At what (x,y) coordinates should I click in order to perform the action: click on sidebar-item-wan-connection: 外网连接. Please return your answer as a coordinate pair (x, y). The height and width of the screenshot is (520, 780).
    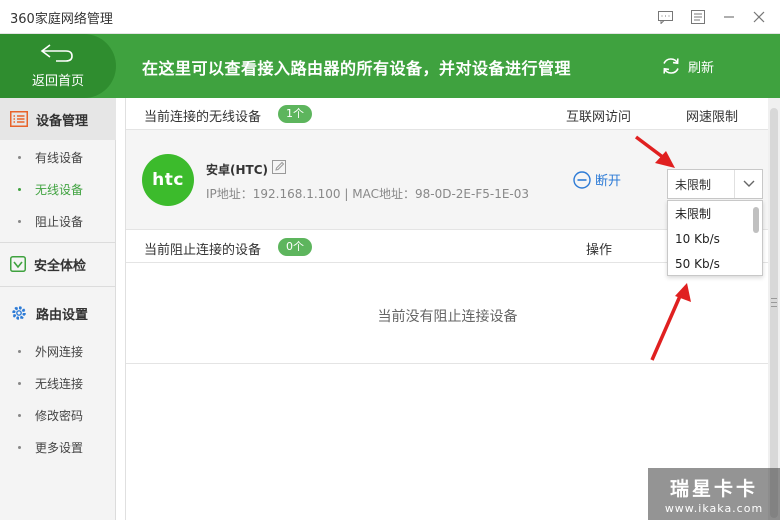
    Looking at the image, I should click on (58, 351).